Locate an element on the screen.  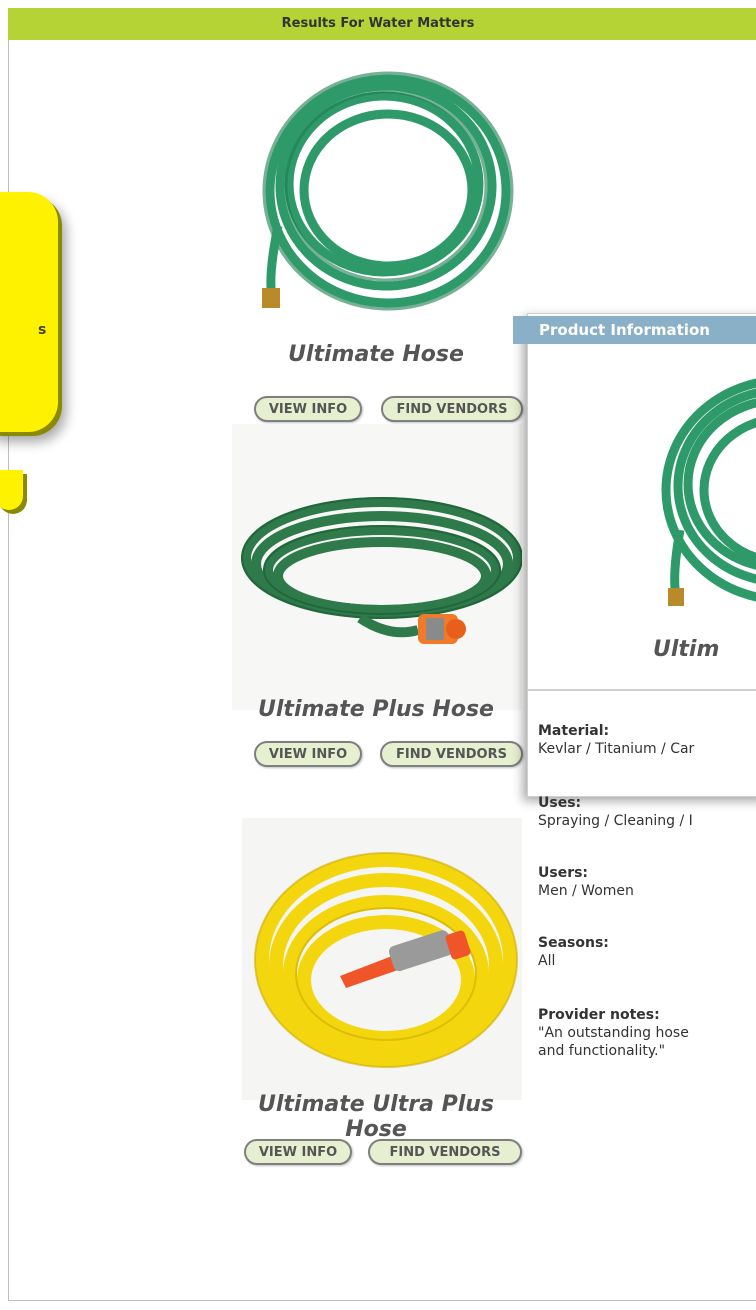
spec-label: Provider notes: is located at coordinates (599, 1015).